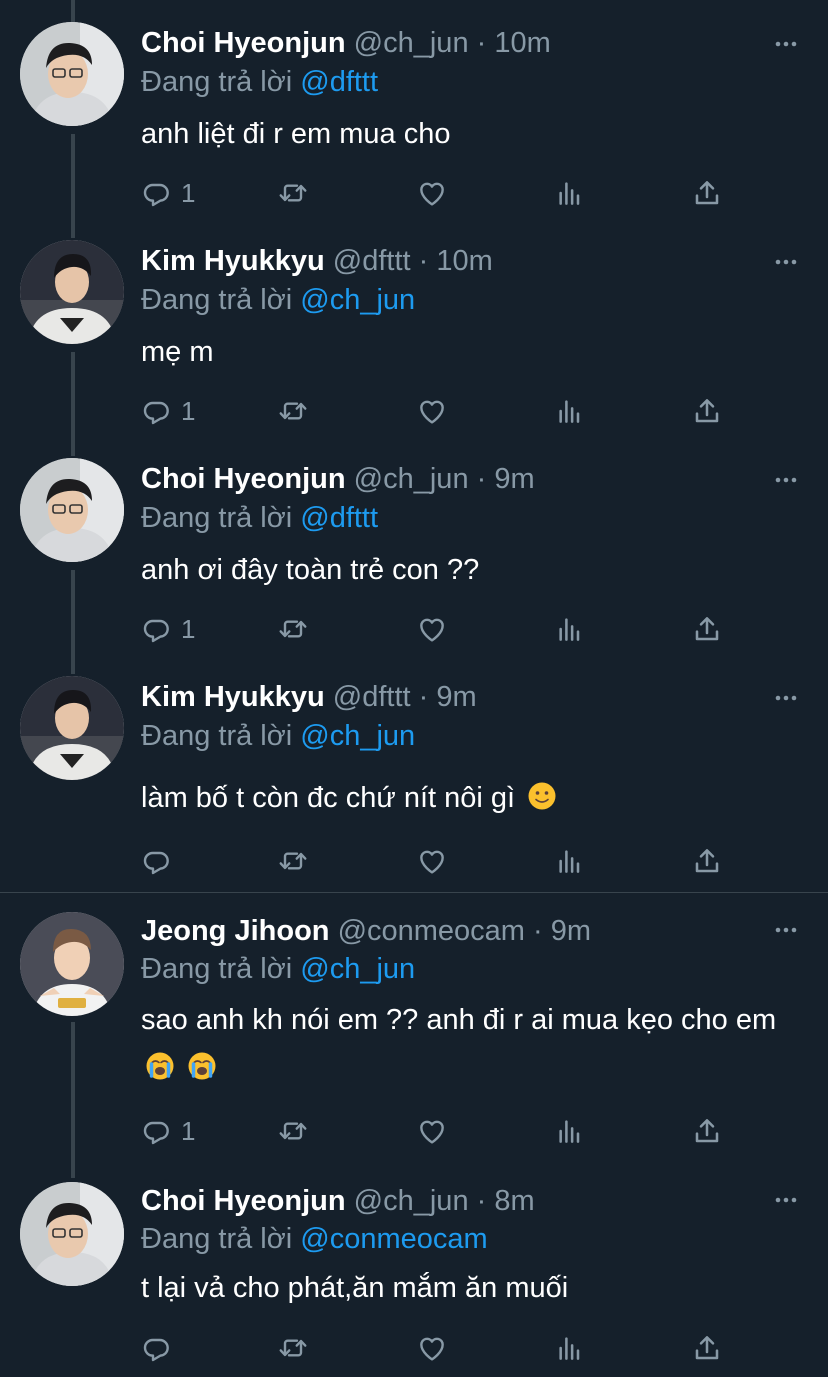 The image size is (828, 1377). Describe the element at coordinates (414, 892) in the screenshot. I see `divider` at that location.